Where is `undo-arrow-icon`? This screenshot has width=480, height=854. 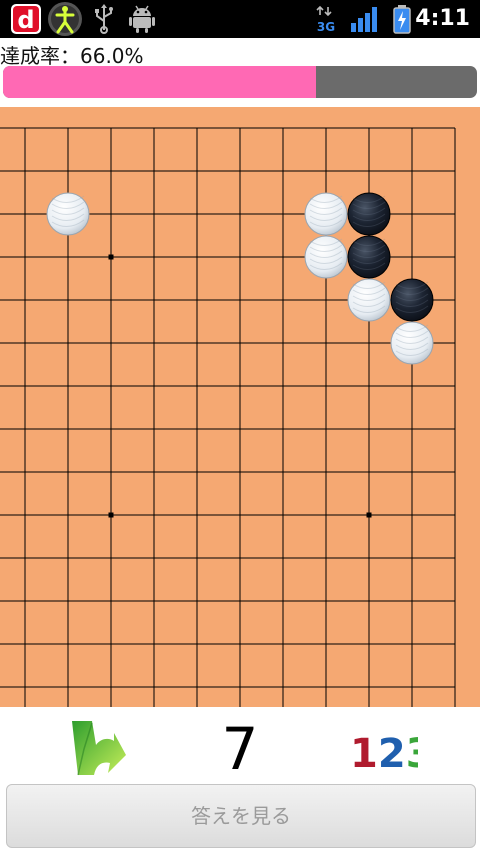 undo-arrow-icon is located at coordinates (99, 748).